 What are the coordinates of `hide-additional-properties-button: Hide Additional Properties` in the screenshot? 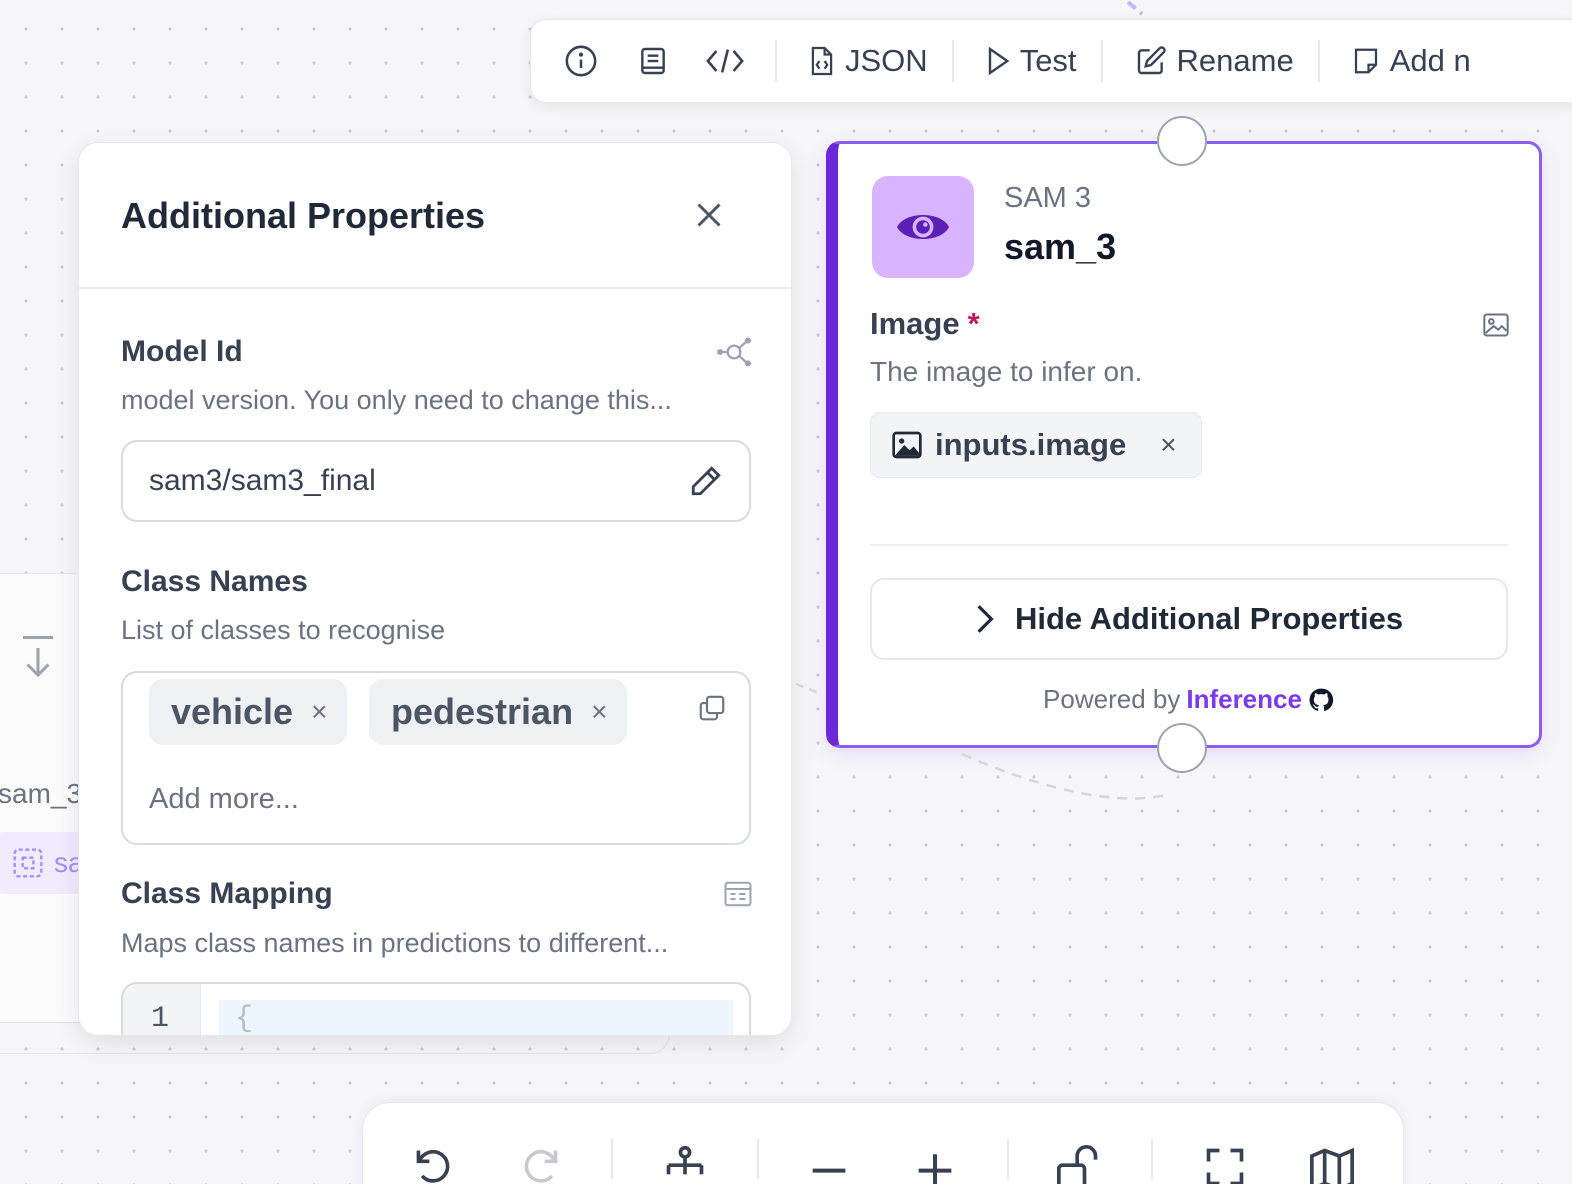 It's located at (1189, 619).